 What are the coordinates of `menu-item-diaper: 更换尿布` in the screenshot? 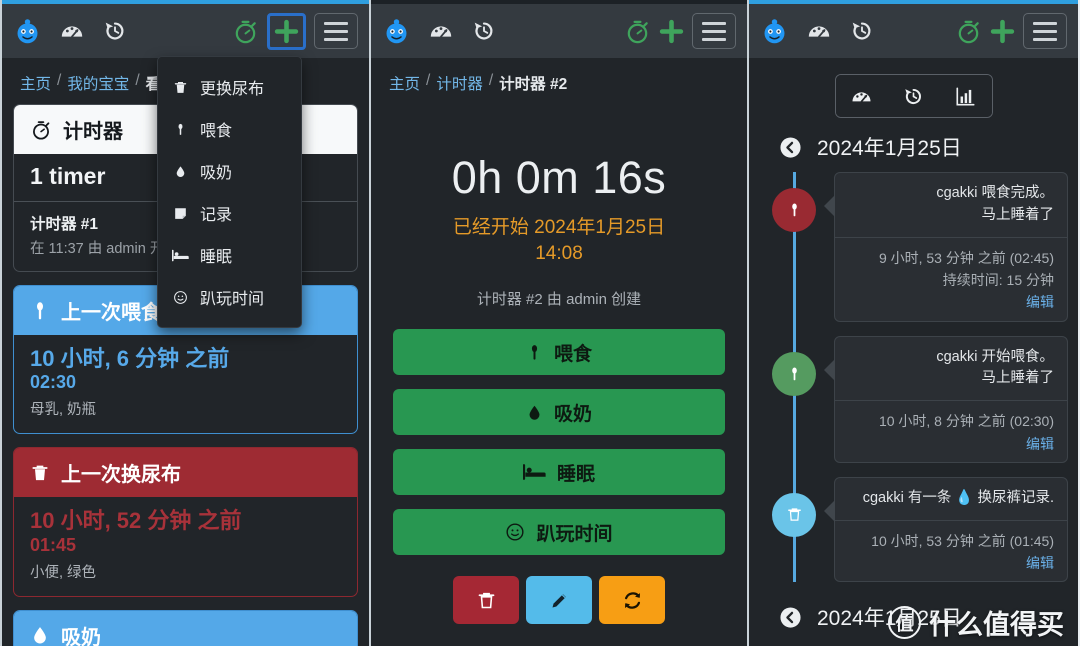 It's located at (229, 87).